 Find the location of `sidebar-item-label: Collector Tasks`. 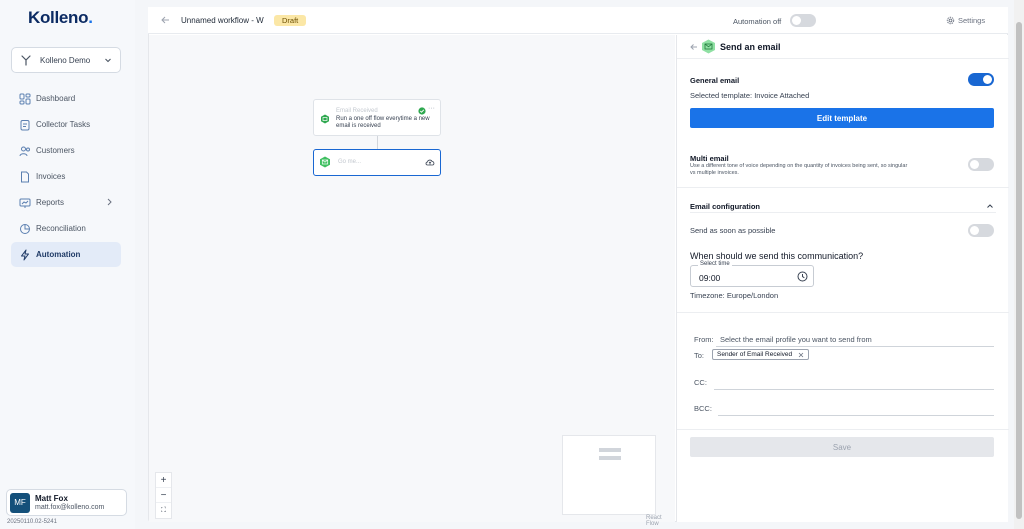

sidebar-item-label: Collector Tasks is located at coordinates (63, 124).